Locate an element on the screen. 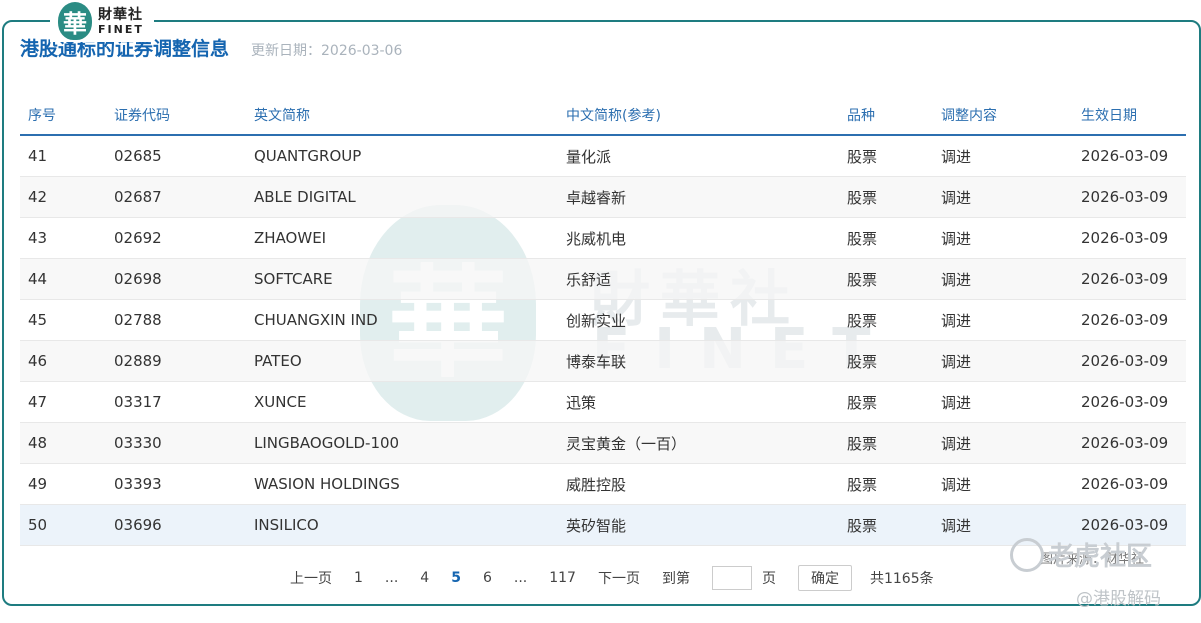 The width and height of the screenshot is (1201, 623). col-header-cn-name: 中文简称(参考) is located at coordinates (698, 115).